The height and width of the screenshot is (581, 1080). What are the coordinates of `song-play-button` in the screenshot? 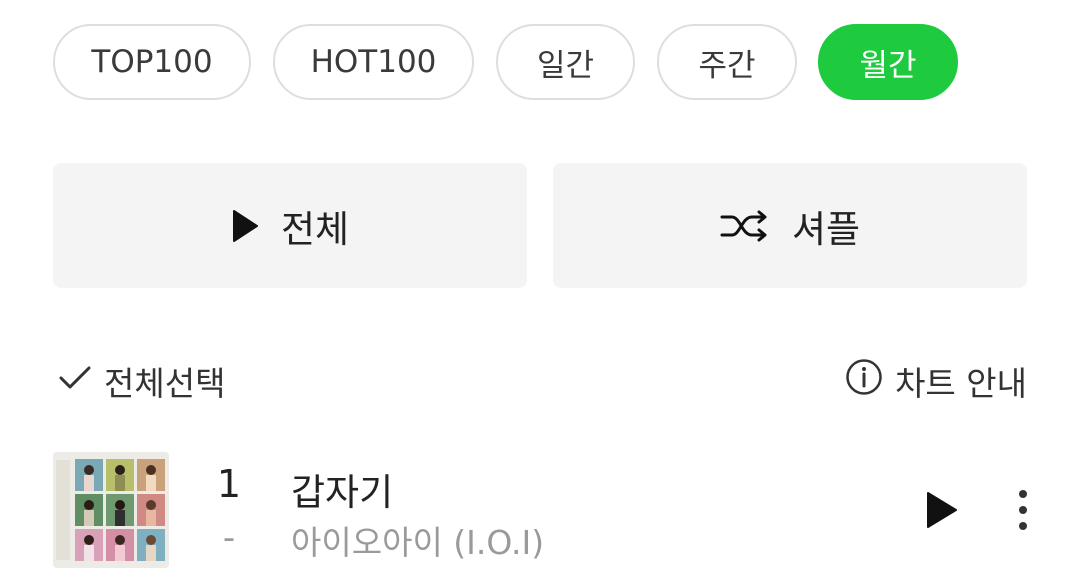 It's located at (941, 510).